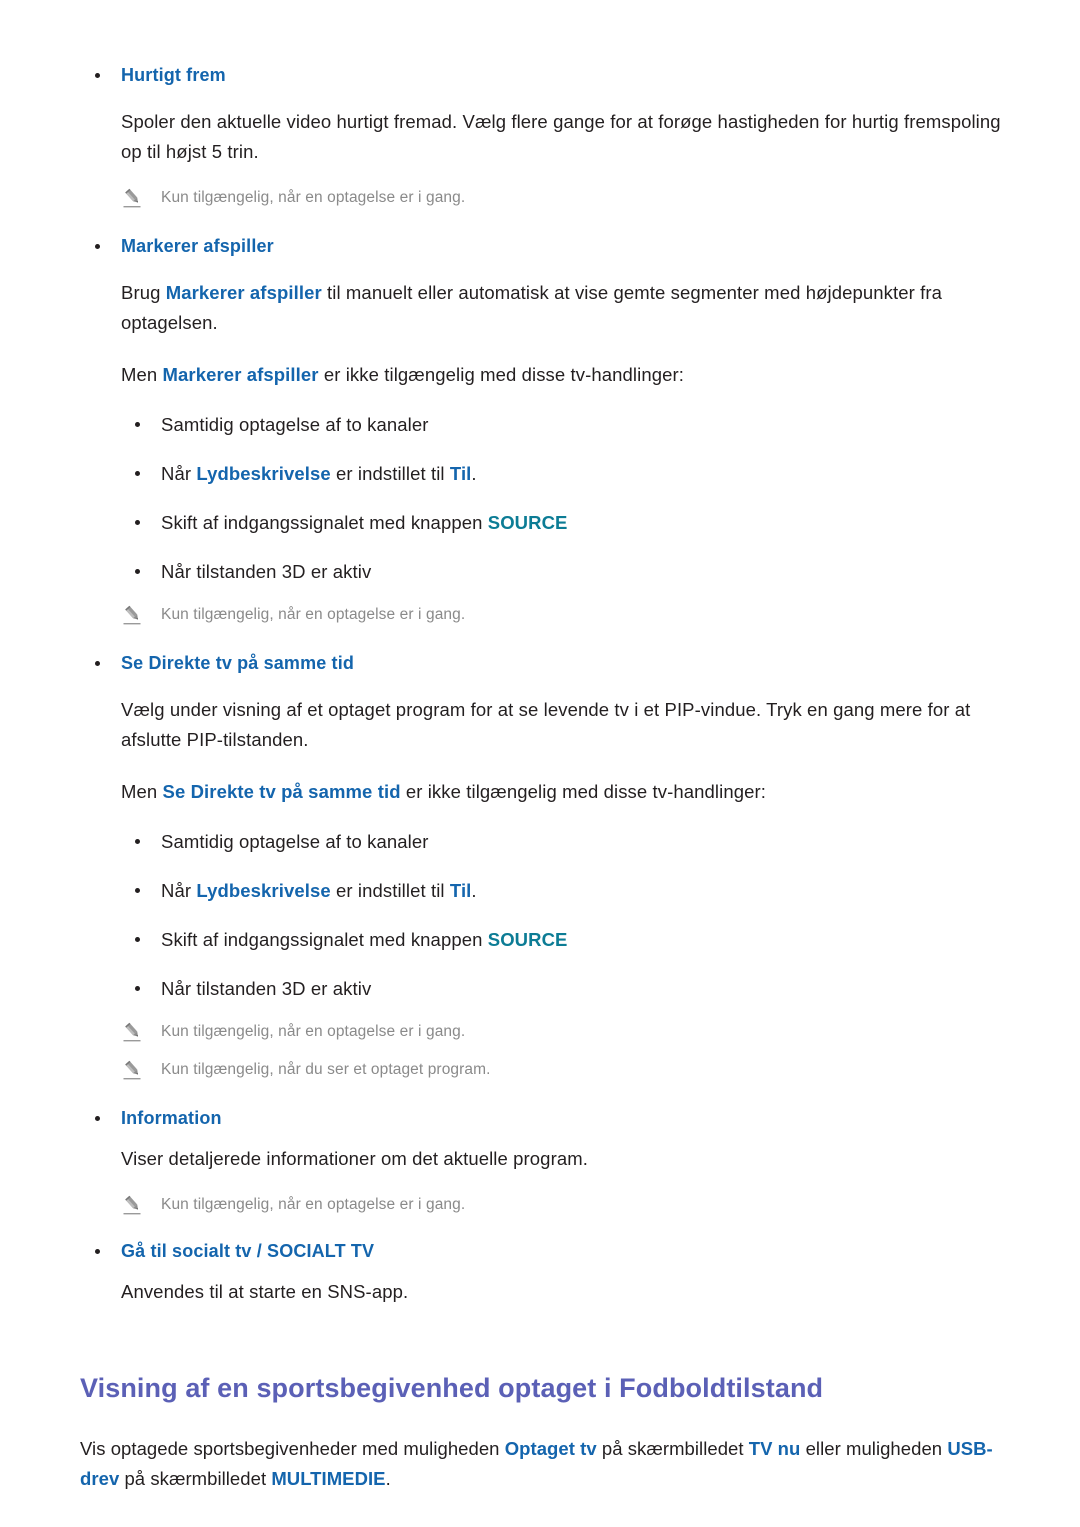 This screenshot has width=1080, height=1527. I want to click on inline-term-optaget-tv: Optaget tv, so click(550, 1448).